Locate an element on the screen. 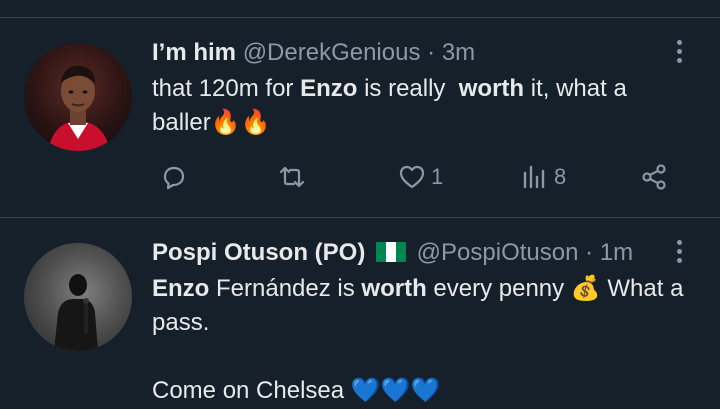 Image resolution: width=720 pixels, height=409 pixels. reply-button is located at coordinates (176, 177).